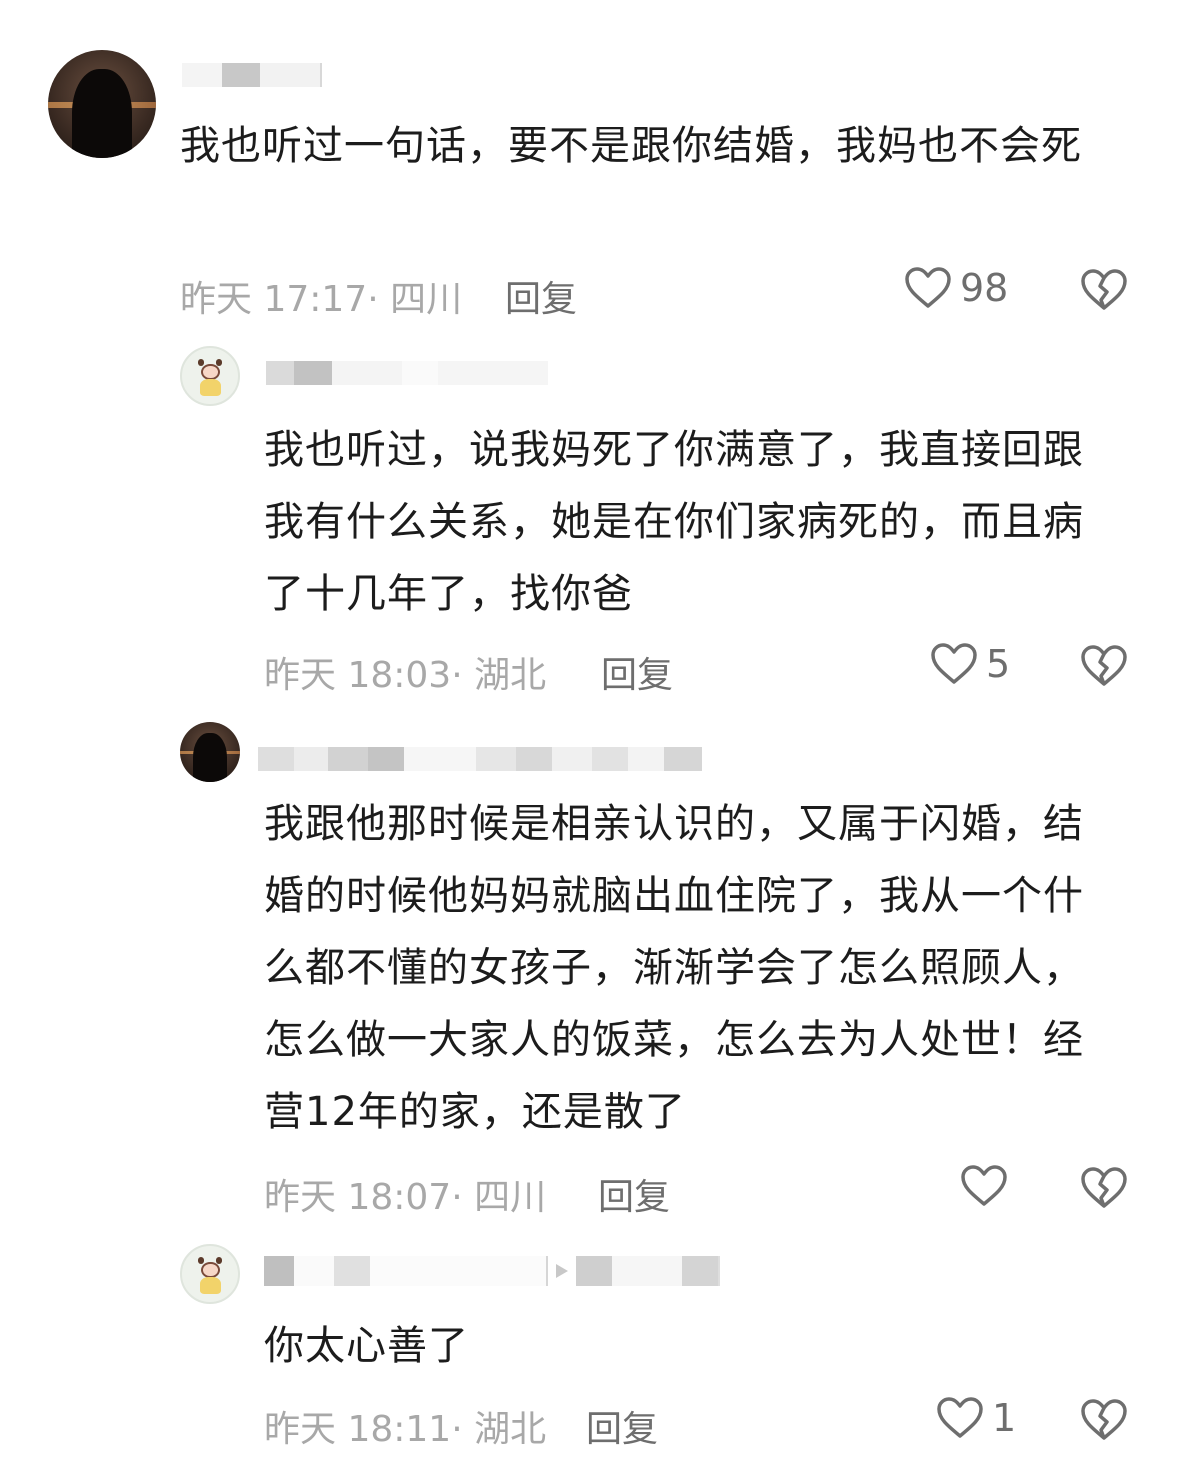 This screenshot has height=1473, width=1179. Describe the element at coordinates (998, 664) in the screenshot. I see `like-count: 5` at that location.